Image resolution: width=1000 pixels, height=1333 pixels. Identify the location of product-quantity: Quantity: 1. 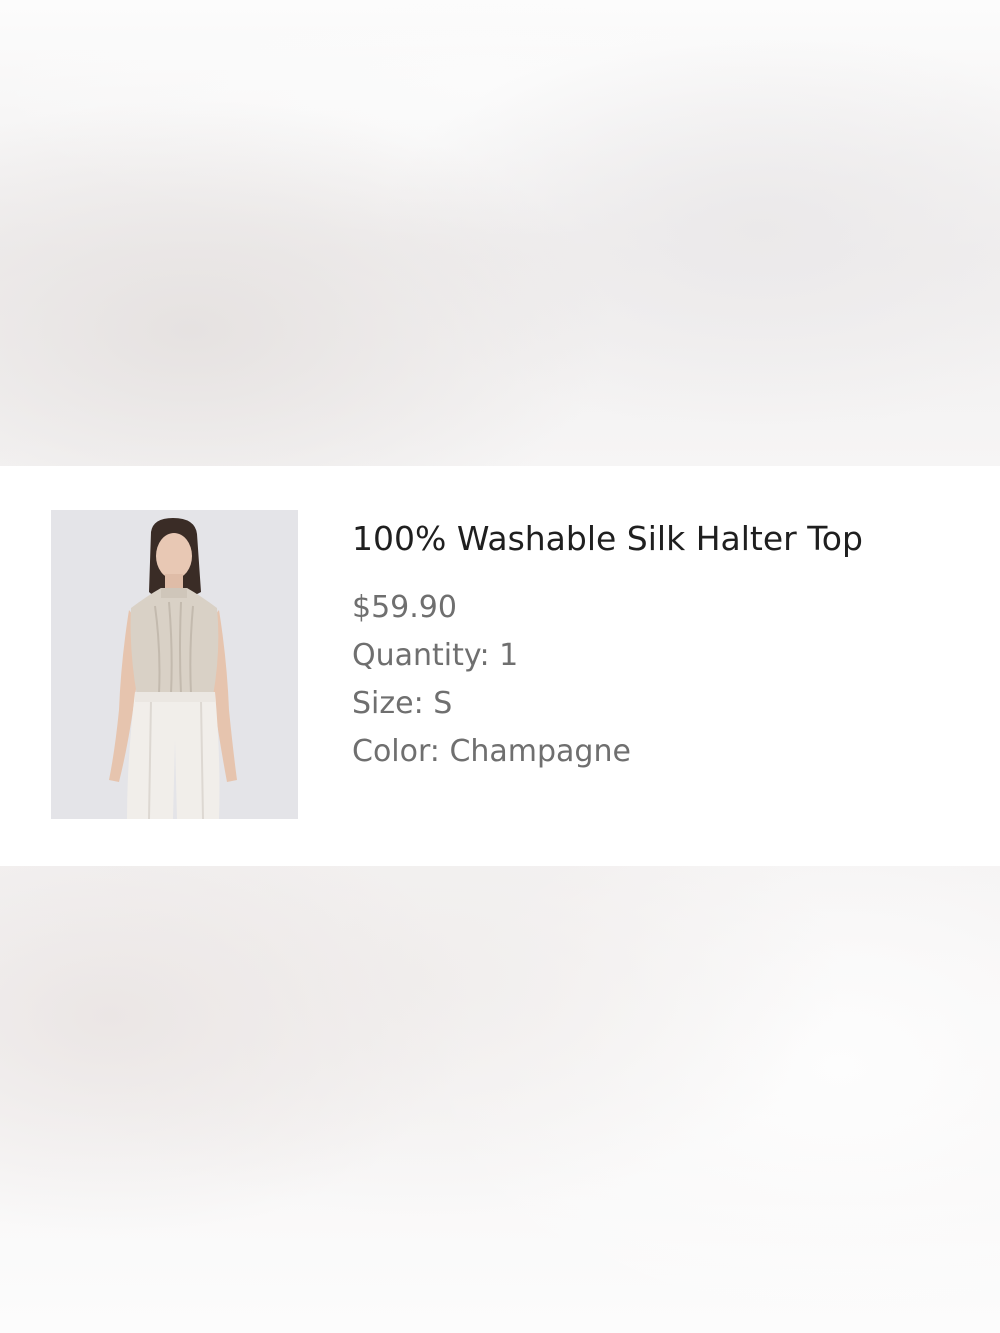
(435, 655).